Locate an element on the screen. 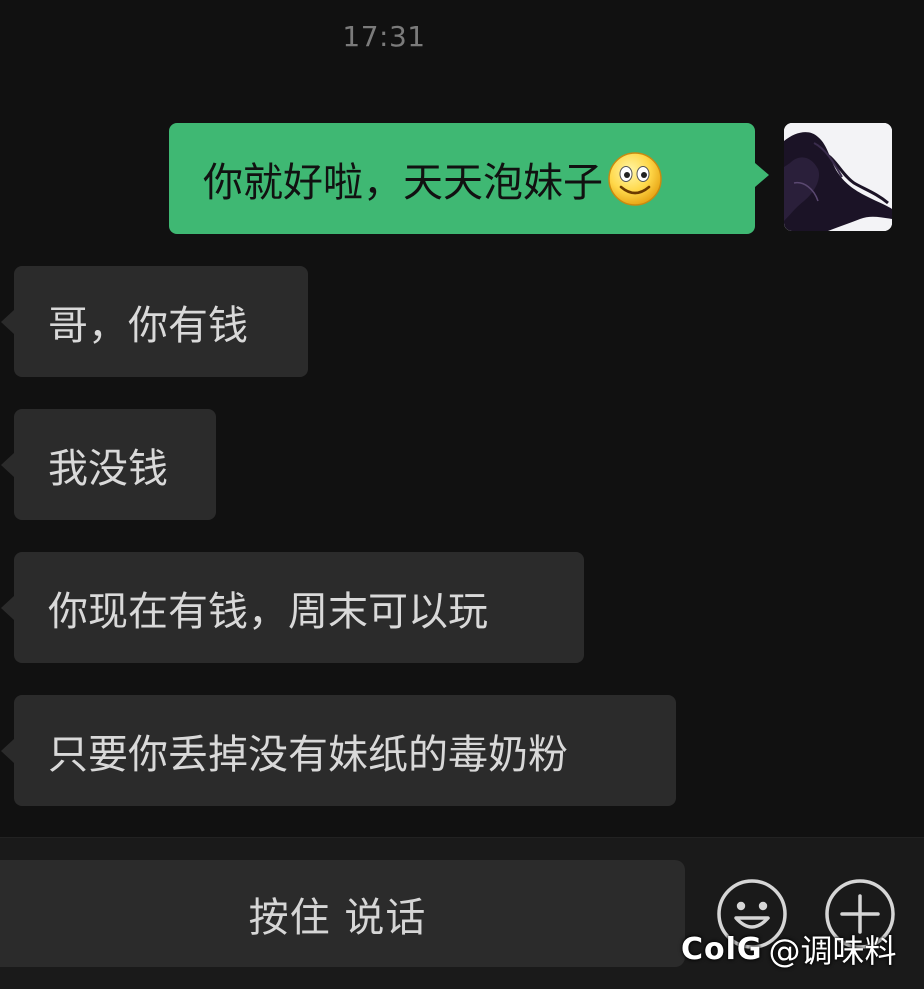 The image size is (924, 989). outgoing-message-bubble: 你就好啦，天天泡妹子 is located at coordinates (469, 178).